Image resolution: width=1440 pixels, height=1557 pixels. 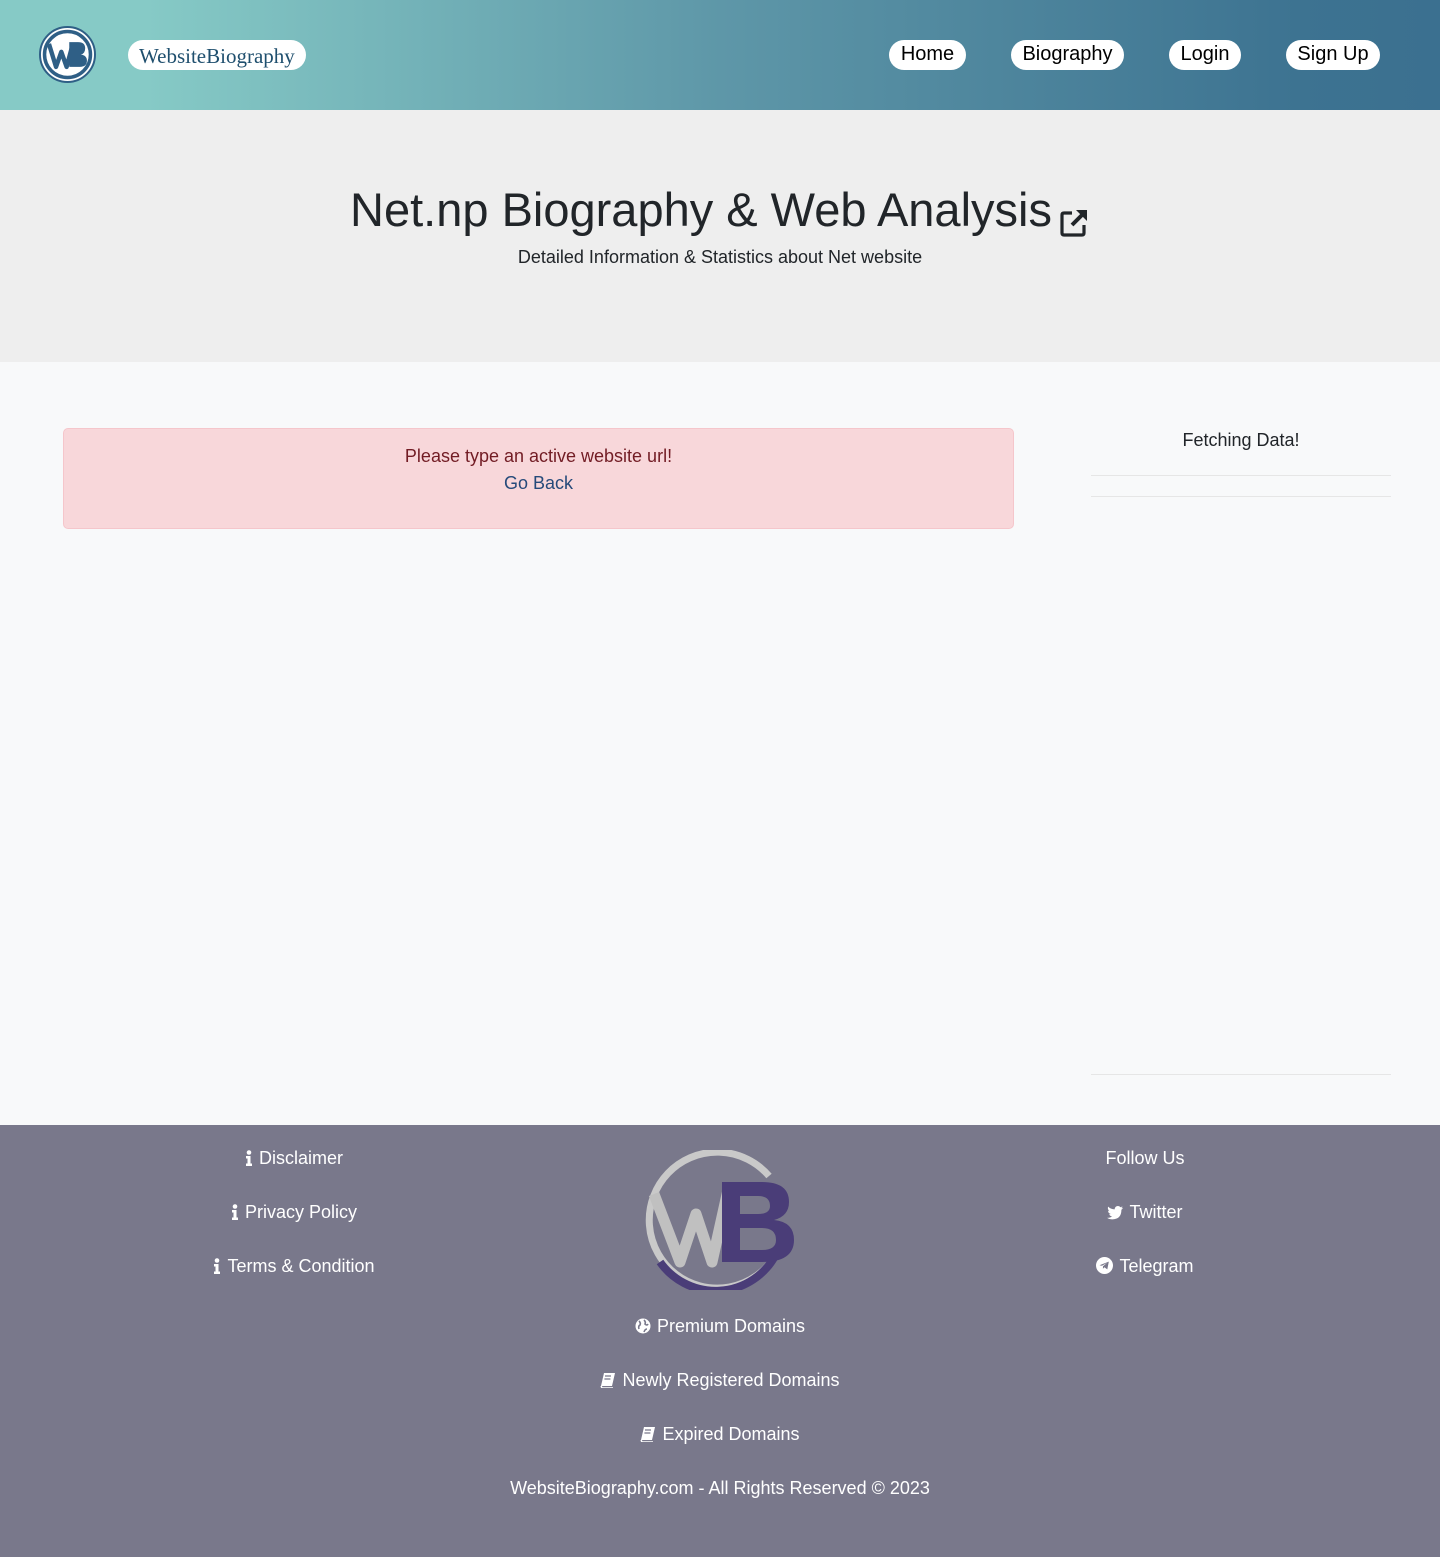 What do you see at coordinates (1156, 1266) in the screenshot?
I see `footer-link-label: Telegram` at bounding box center [1156, 1266].